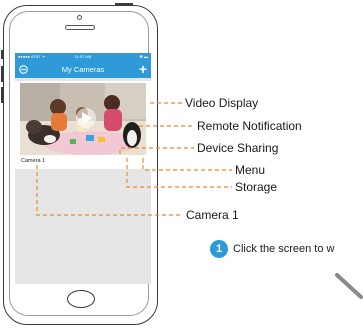 The image size is (363, 332). What do you see at coordinates (256, 187) in the screenshot?
I see `callout-storage: Storage` at bounding box center [256, 187].